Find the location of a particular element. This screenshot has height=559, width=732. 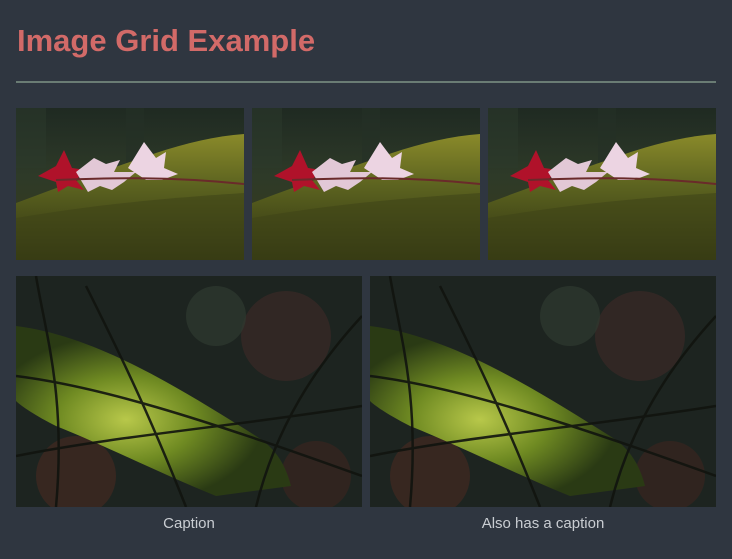

image-caption-1: Caption is located at coordinates (189, 523).